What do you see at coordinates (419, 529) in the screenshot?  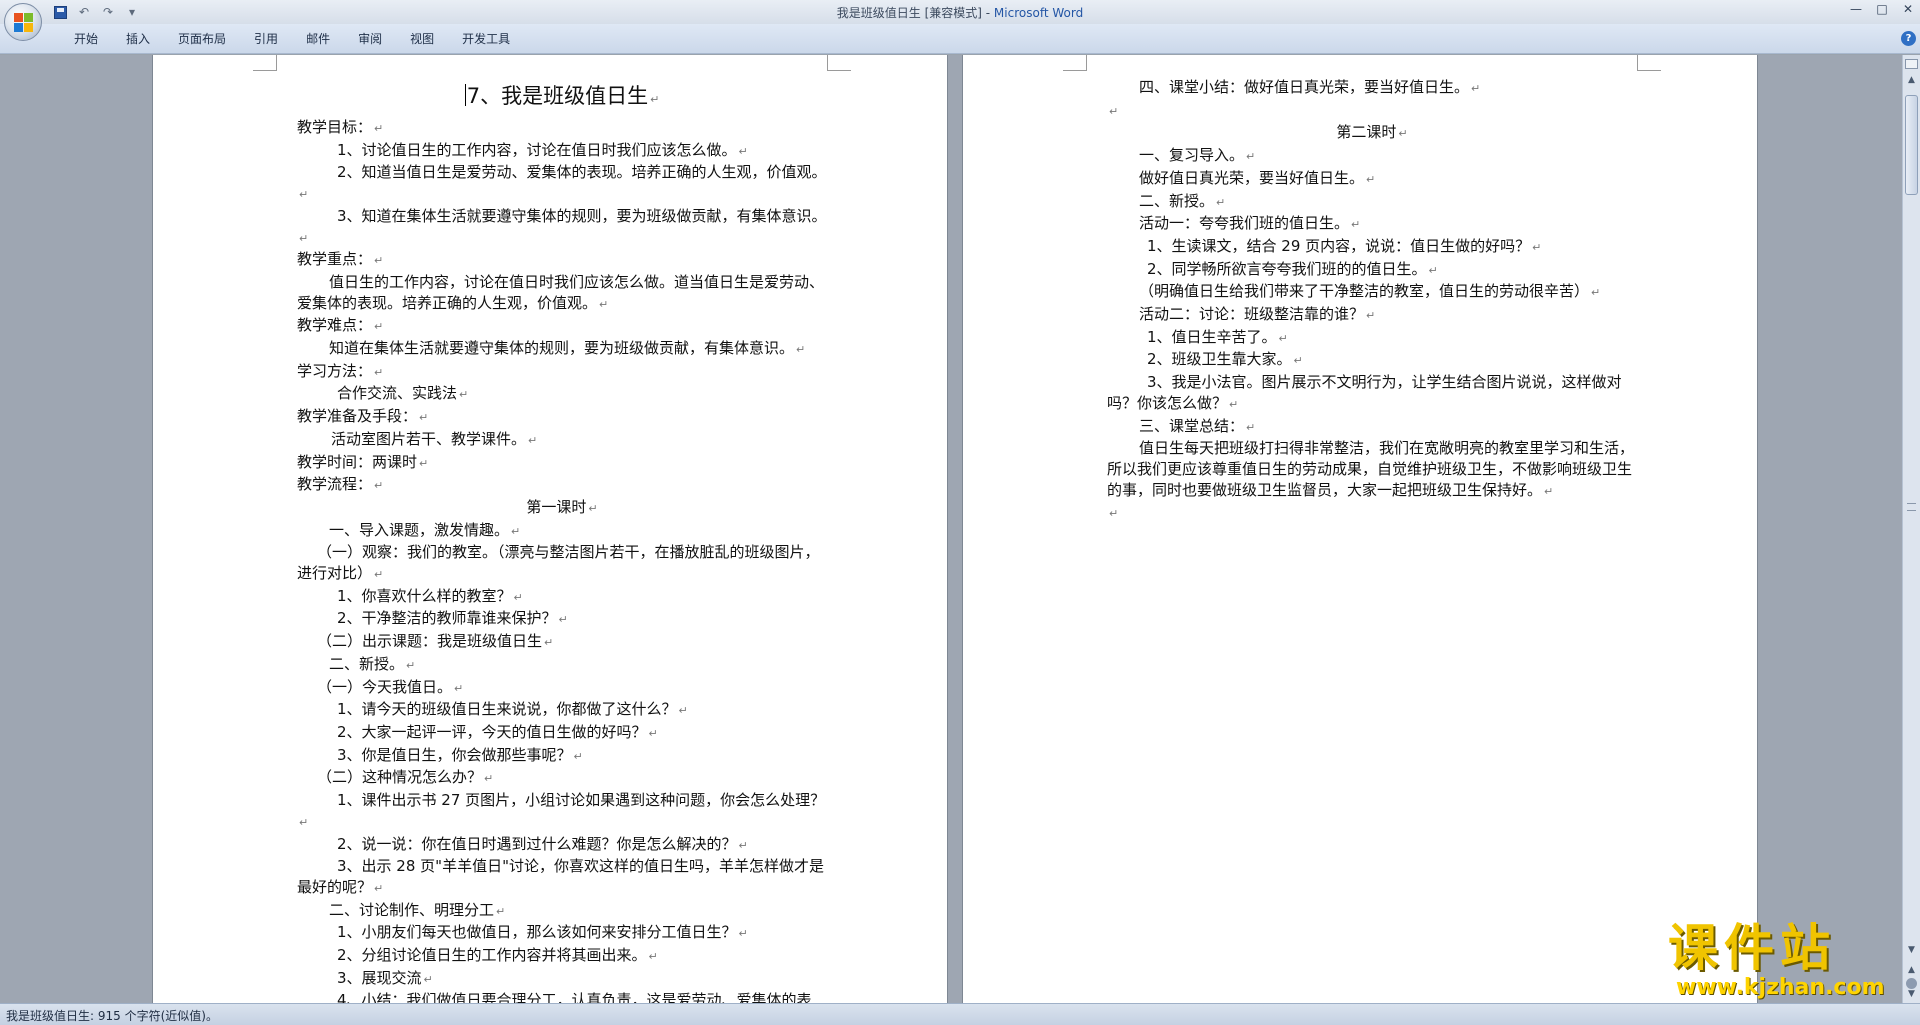 I see `paragraph-text: 一、导入课题，激发情趣。` at bounding box center [419, 529].